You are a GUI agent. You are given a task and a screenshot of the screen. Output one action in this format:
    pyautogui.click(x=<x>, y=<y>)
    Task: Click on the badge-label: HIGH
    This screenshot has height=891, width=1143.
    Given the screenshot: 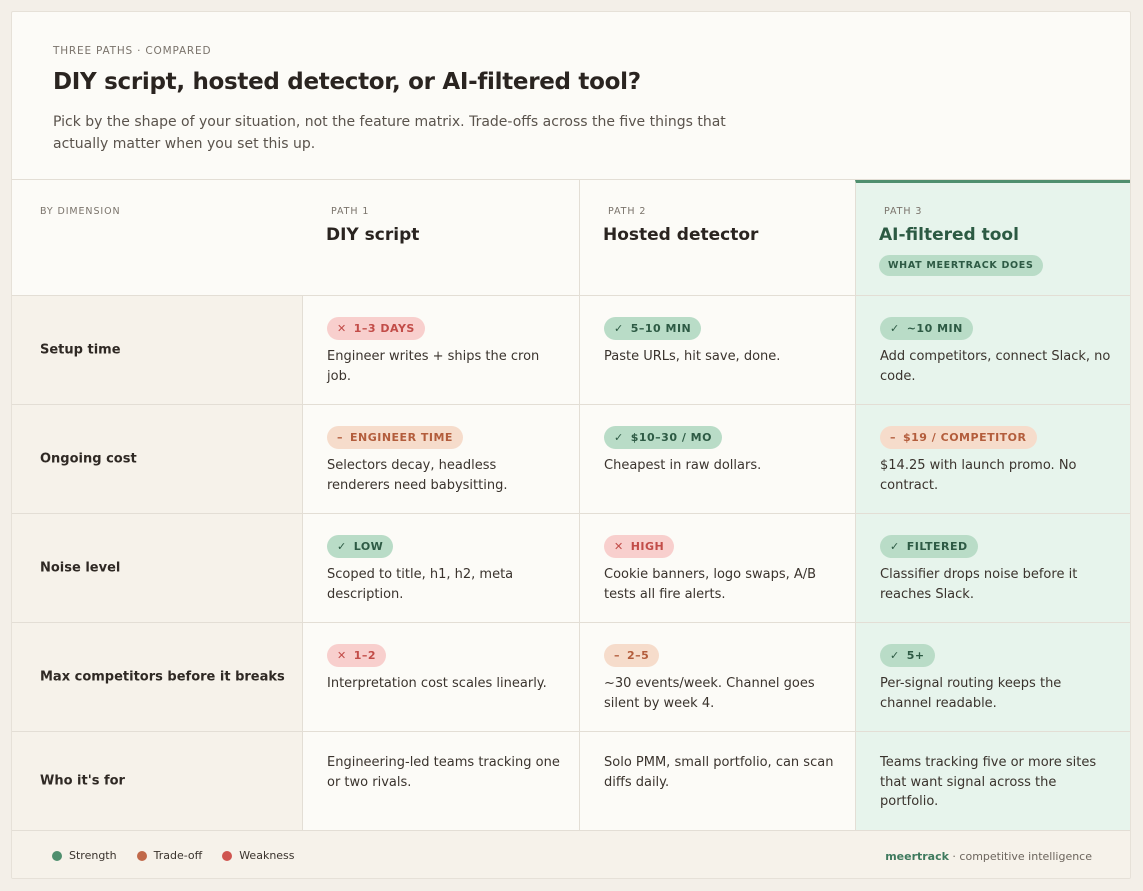 What is the action you would take?
    pyautogui.click(x=647, y=546)
    